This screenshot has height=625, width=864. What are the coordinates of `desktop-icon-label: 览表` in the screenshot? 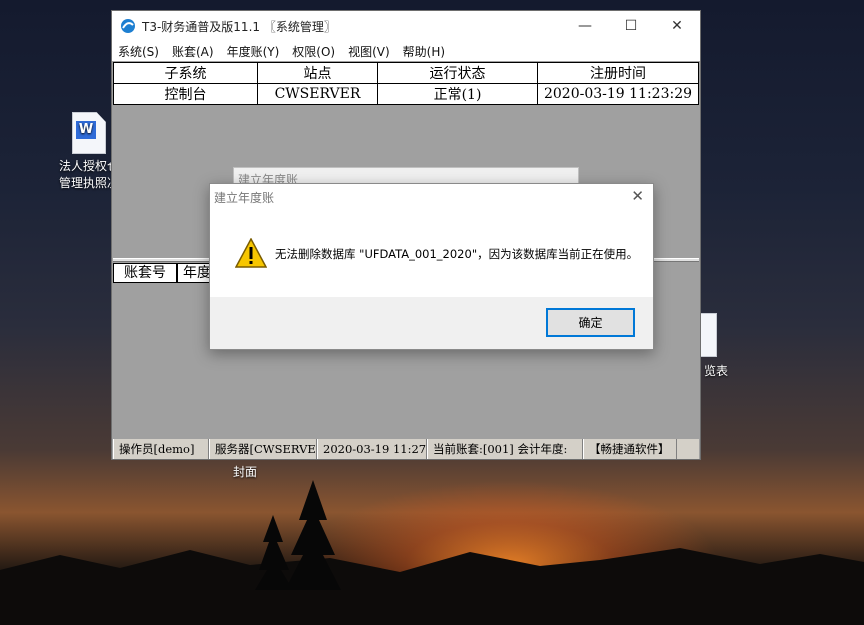 It's located at (716, 371).